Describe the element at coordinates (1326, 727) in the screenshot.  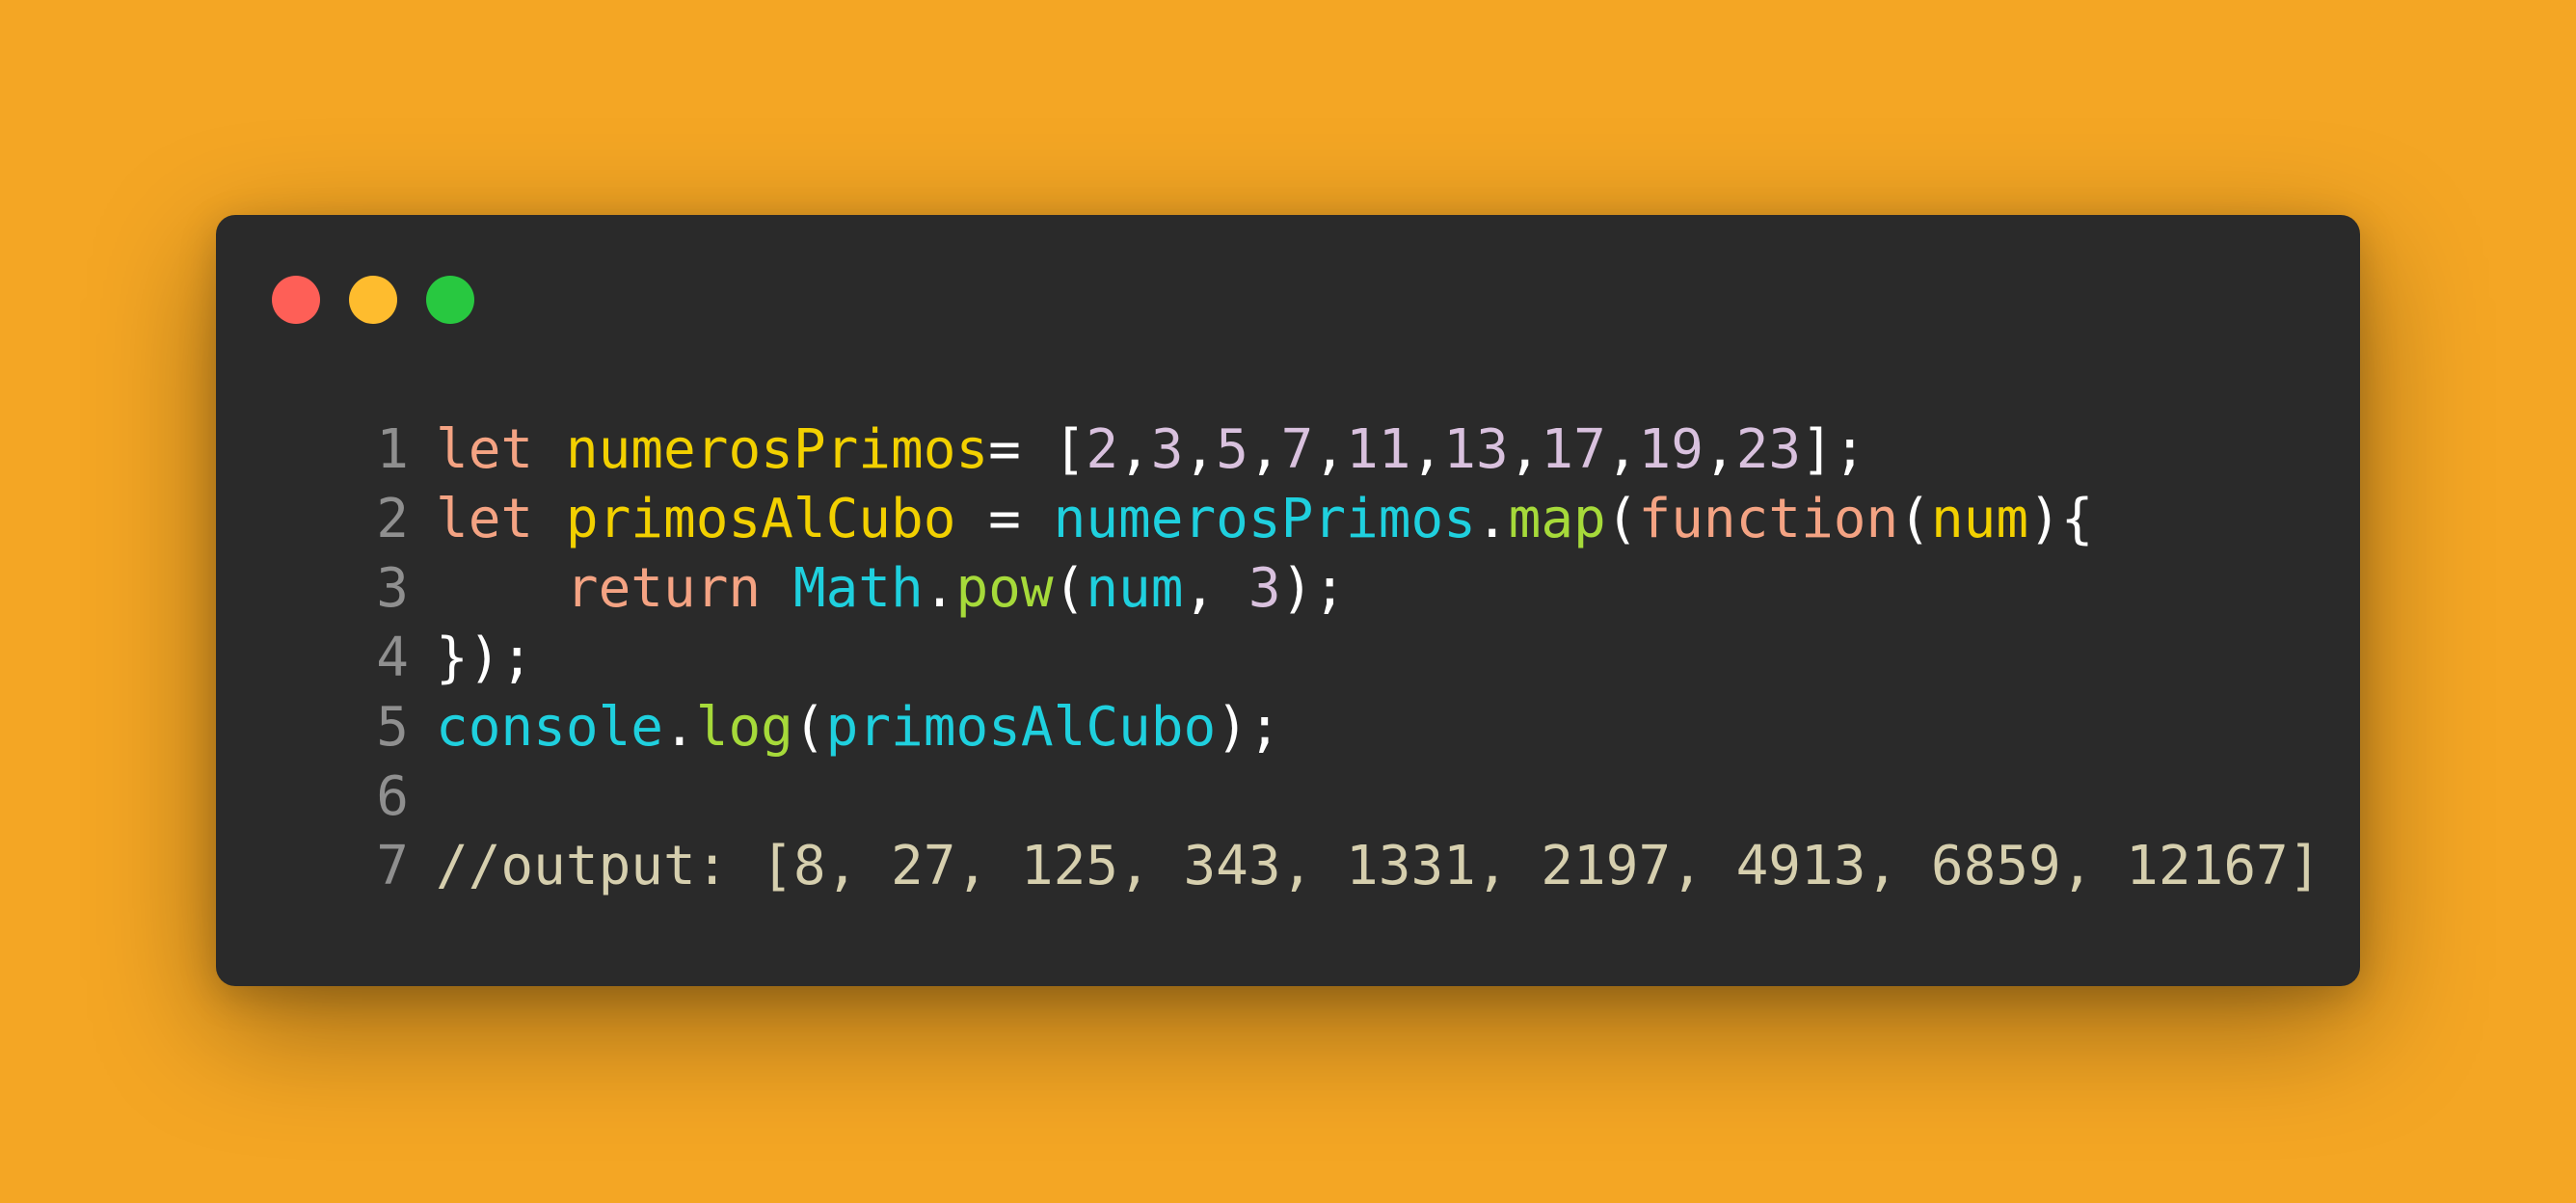
I see `code-line: 5 console.log(primosAlCubo);` at that location.